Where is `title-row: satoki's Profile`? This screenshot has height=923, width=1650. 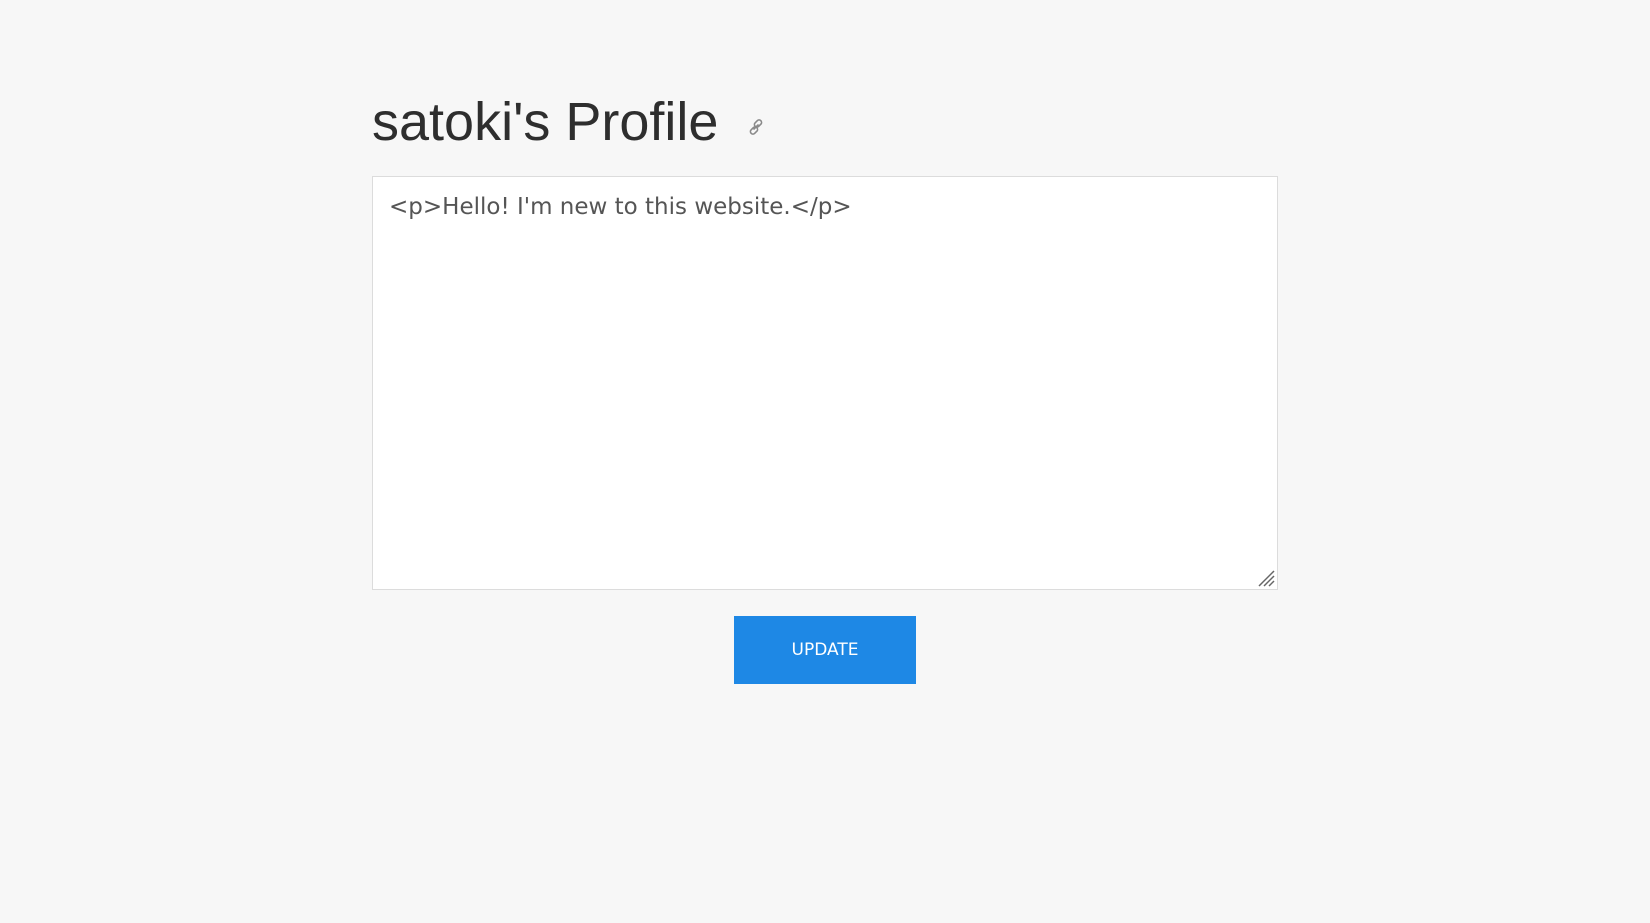 title-row: satoki's Profile is located at coordinates (569, 122).